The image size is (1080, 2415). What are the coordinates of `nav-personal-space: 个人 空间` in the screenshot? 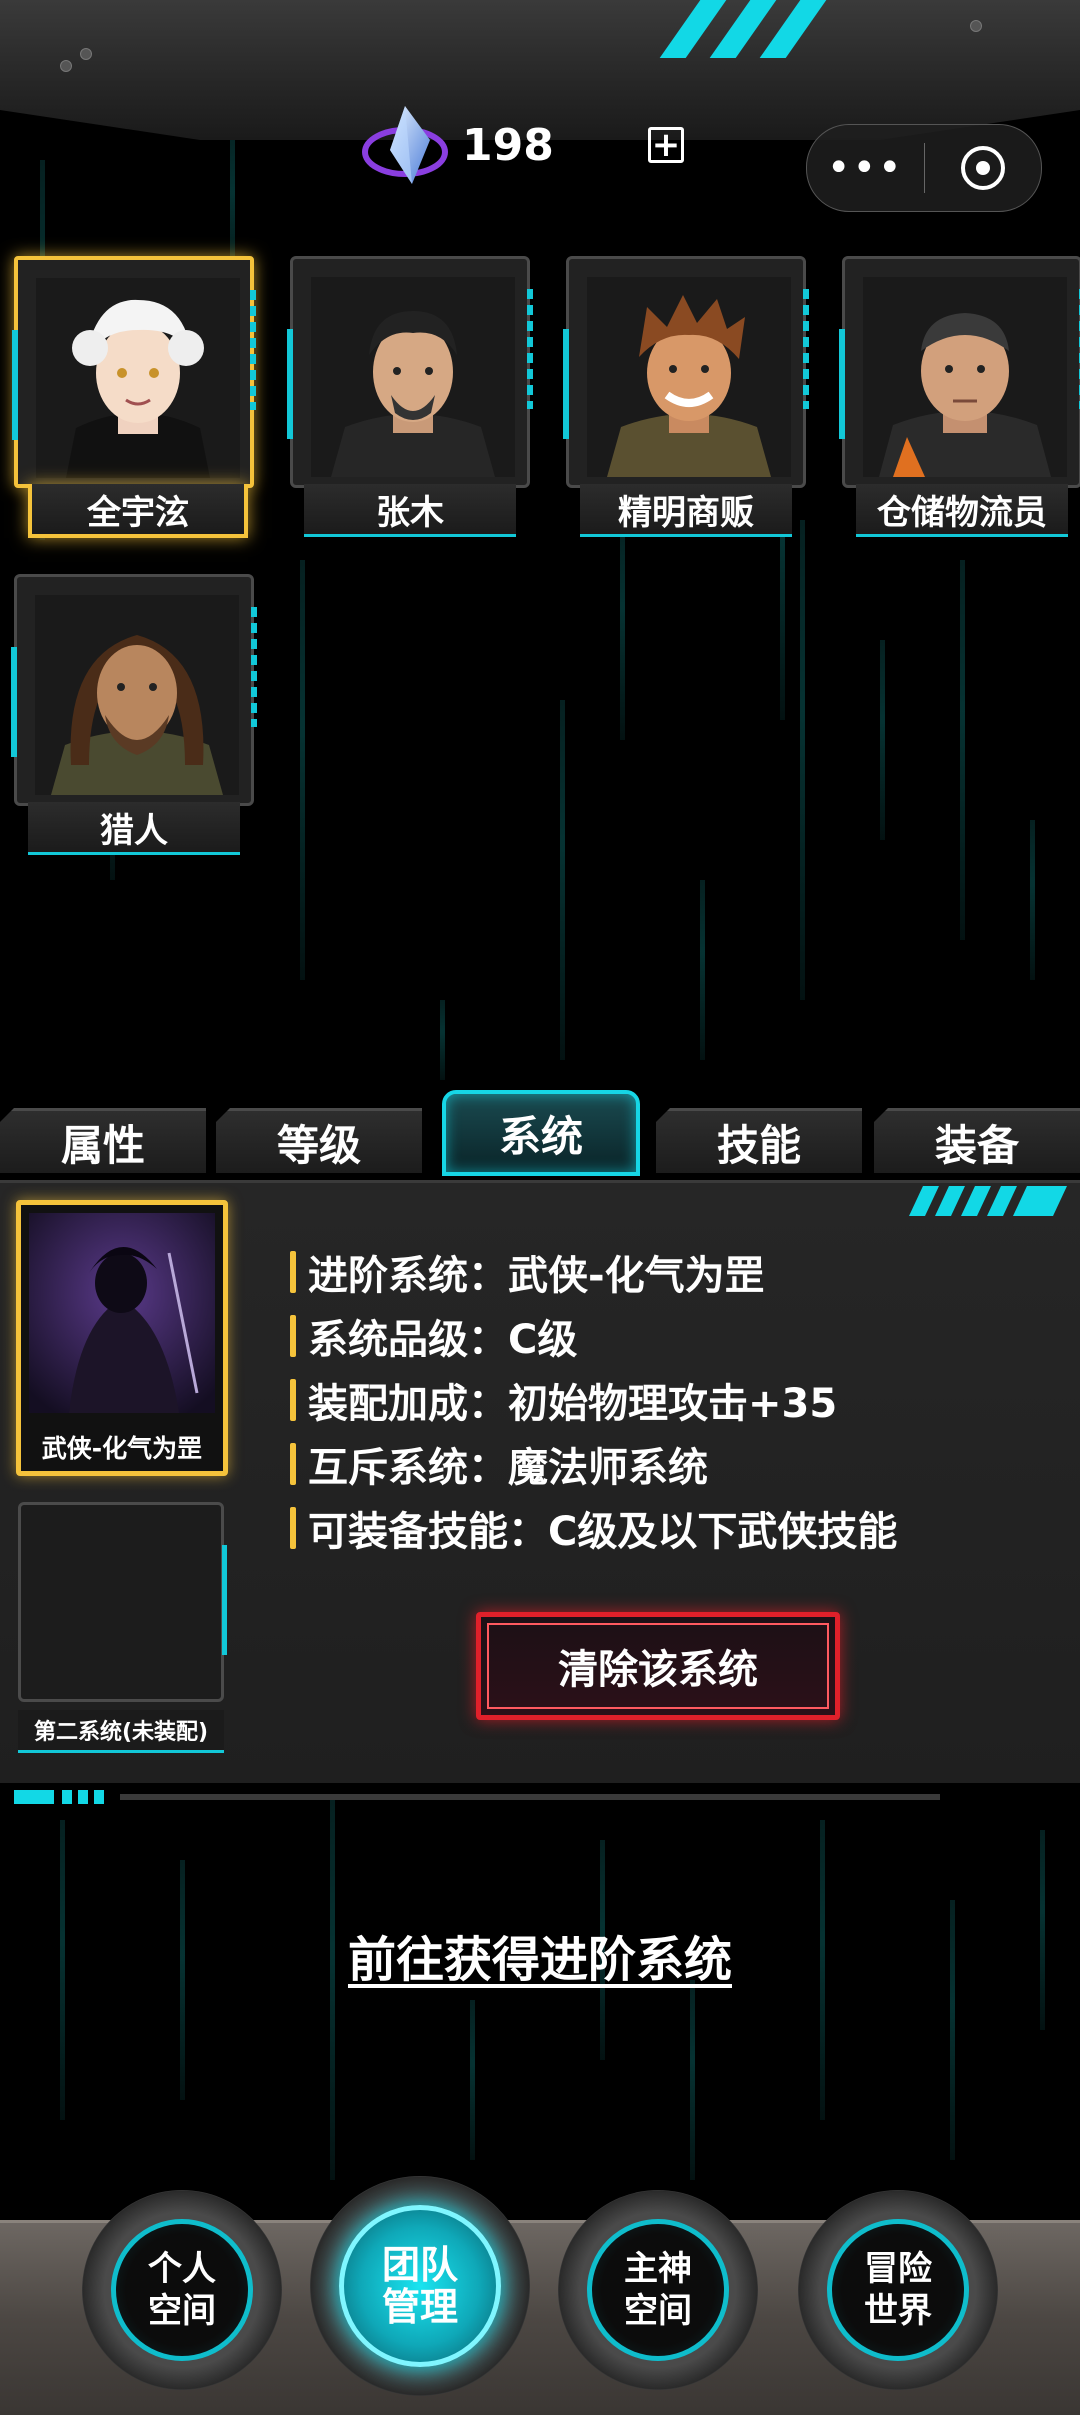 It's located at (182, 2290).